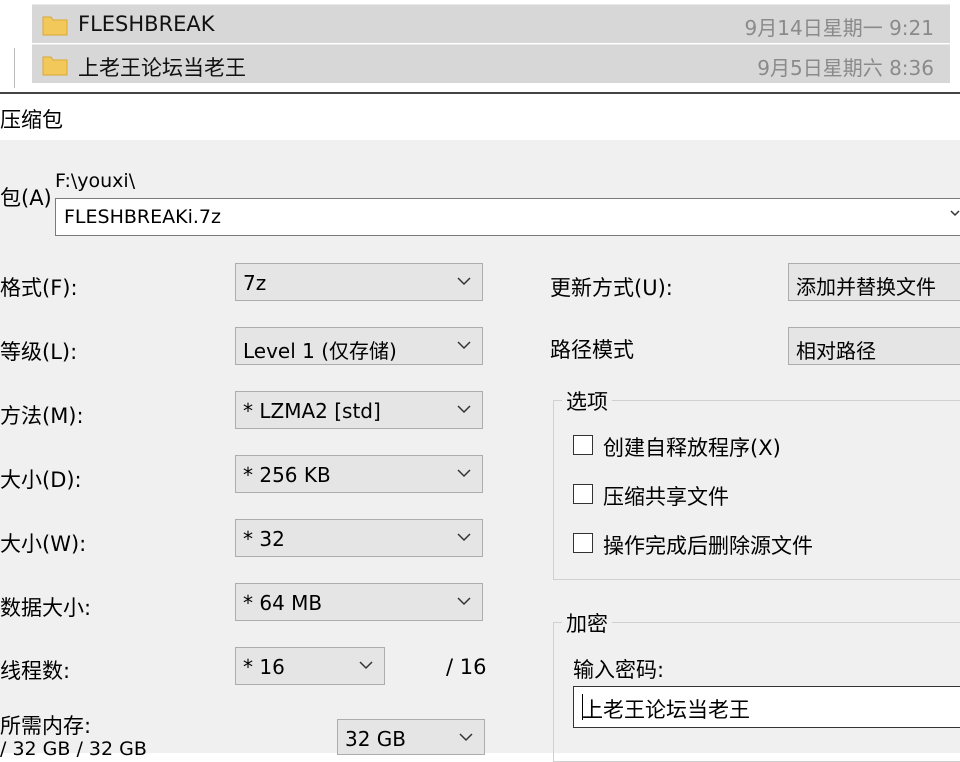 This screenshot has width=960, height=762. Describe the element at coordinates (264, 667) in the screenshot. I see `threads-value: * 16` at that location.